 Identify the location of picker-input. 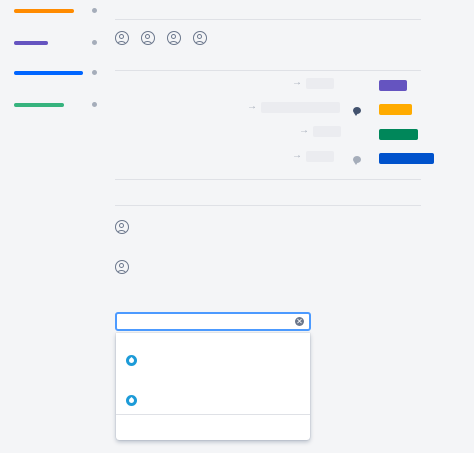
(206, 321).